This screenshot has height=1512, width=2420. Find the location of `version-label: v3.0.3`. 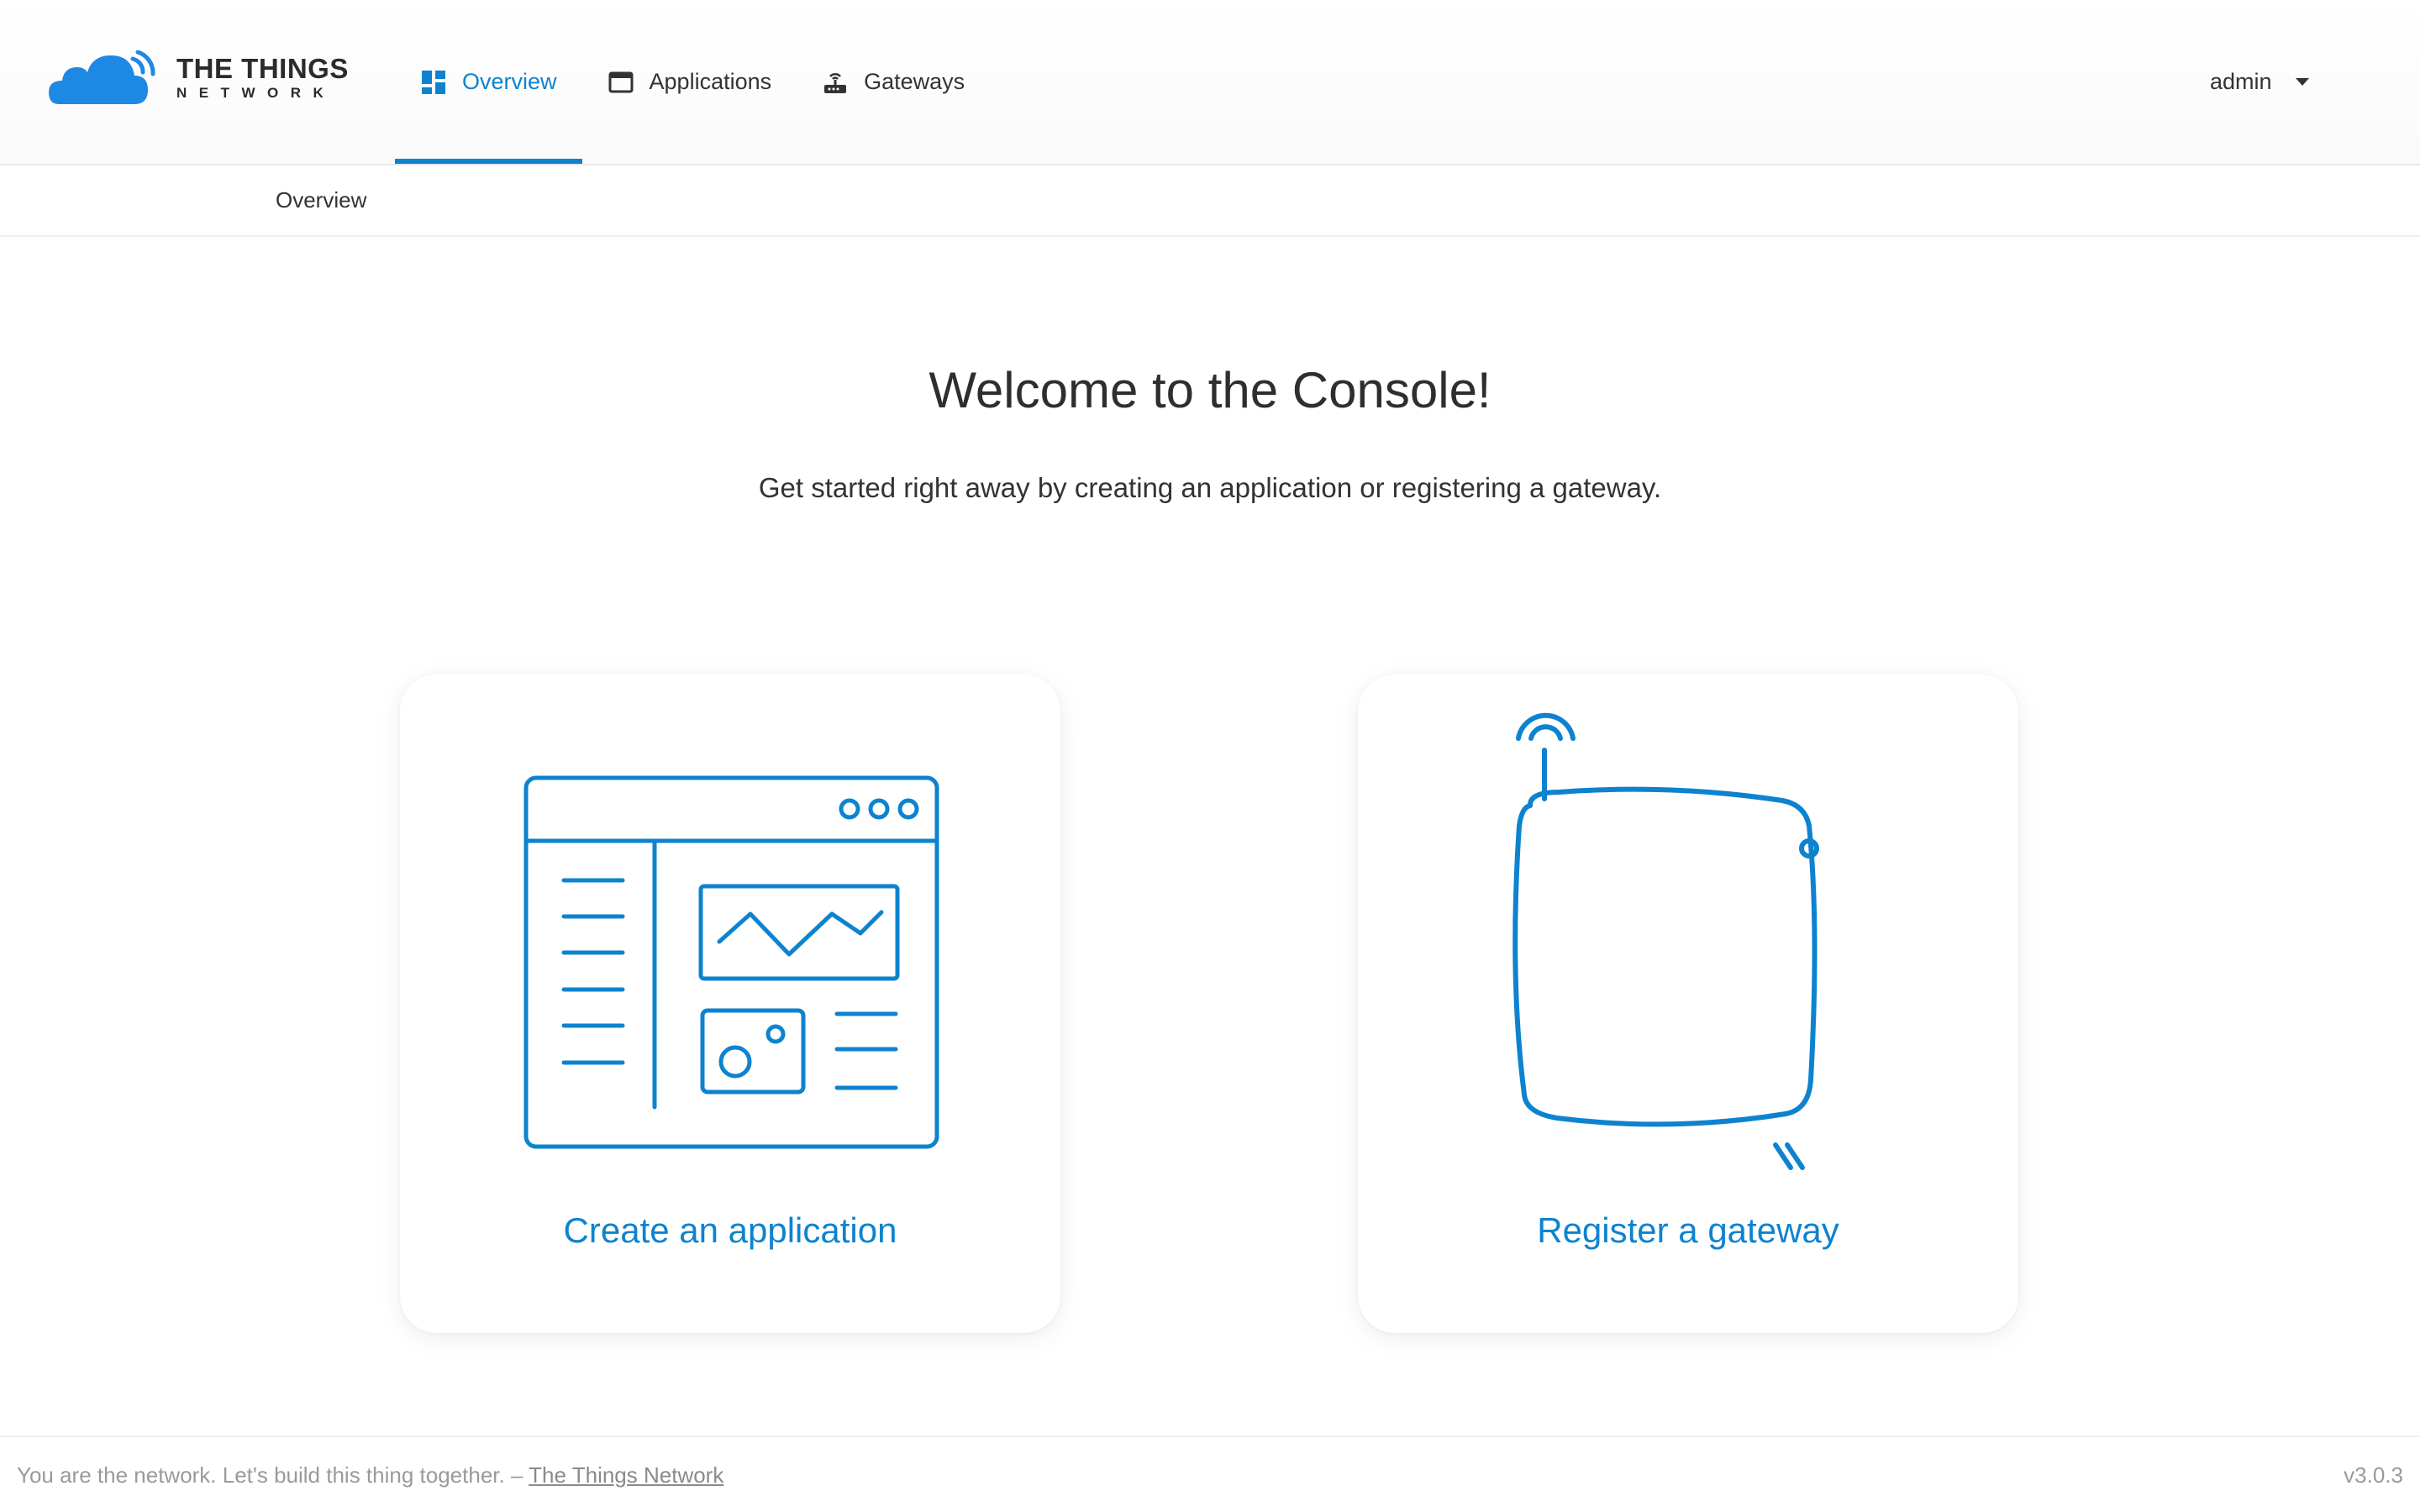

version-label: v3.0.3 is located at coordinates (2373, 1475).